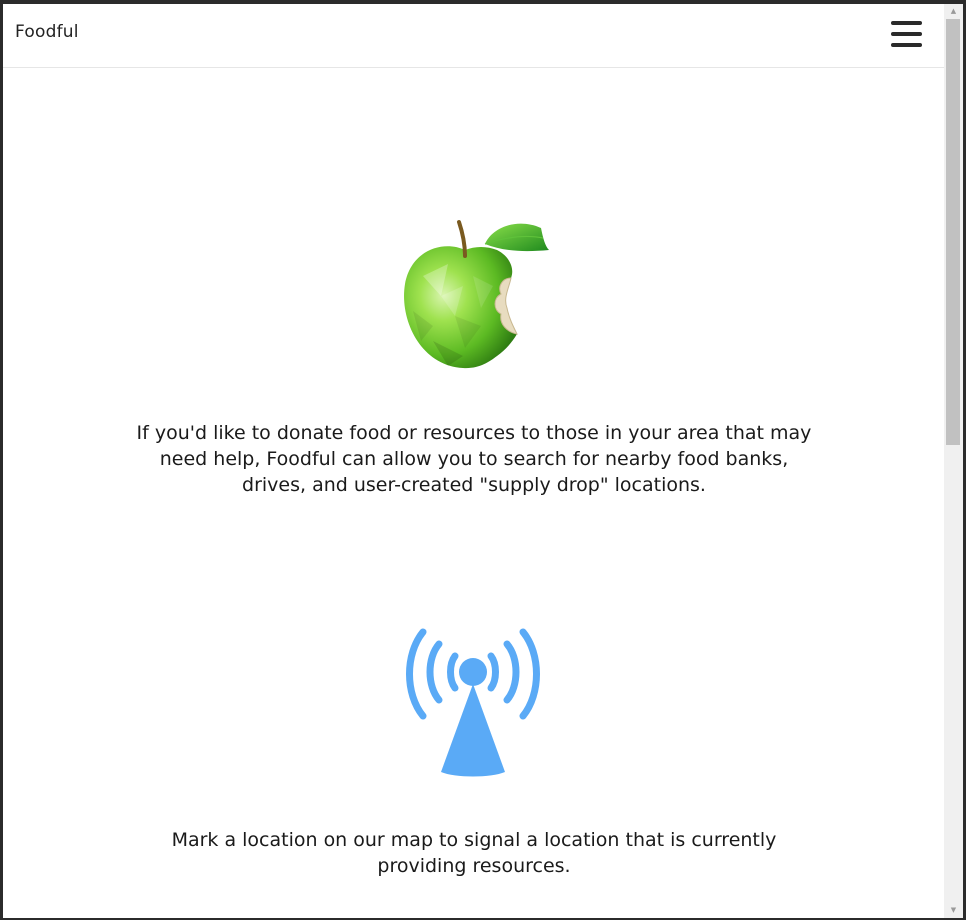 This screenshot has height=920, width=966. What do you see at coordinates (906, 23) in the screenshot?
I see `menu-bar-top` at bounding box center [906, 23].